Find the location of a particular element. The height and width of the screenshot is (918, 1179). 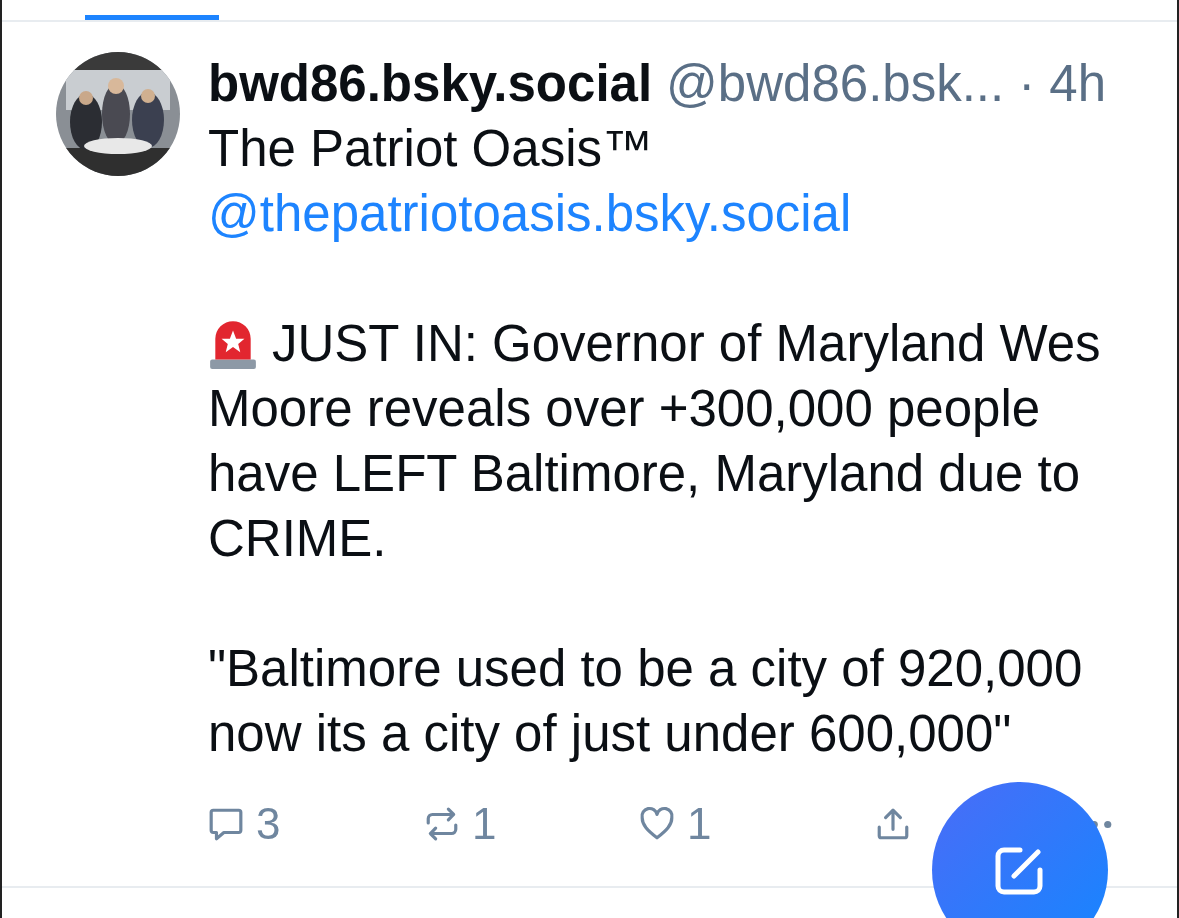

repost-icon is located at coordinates (442, 824).